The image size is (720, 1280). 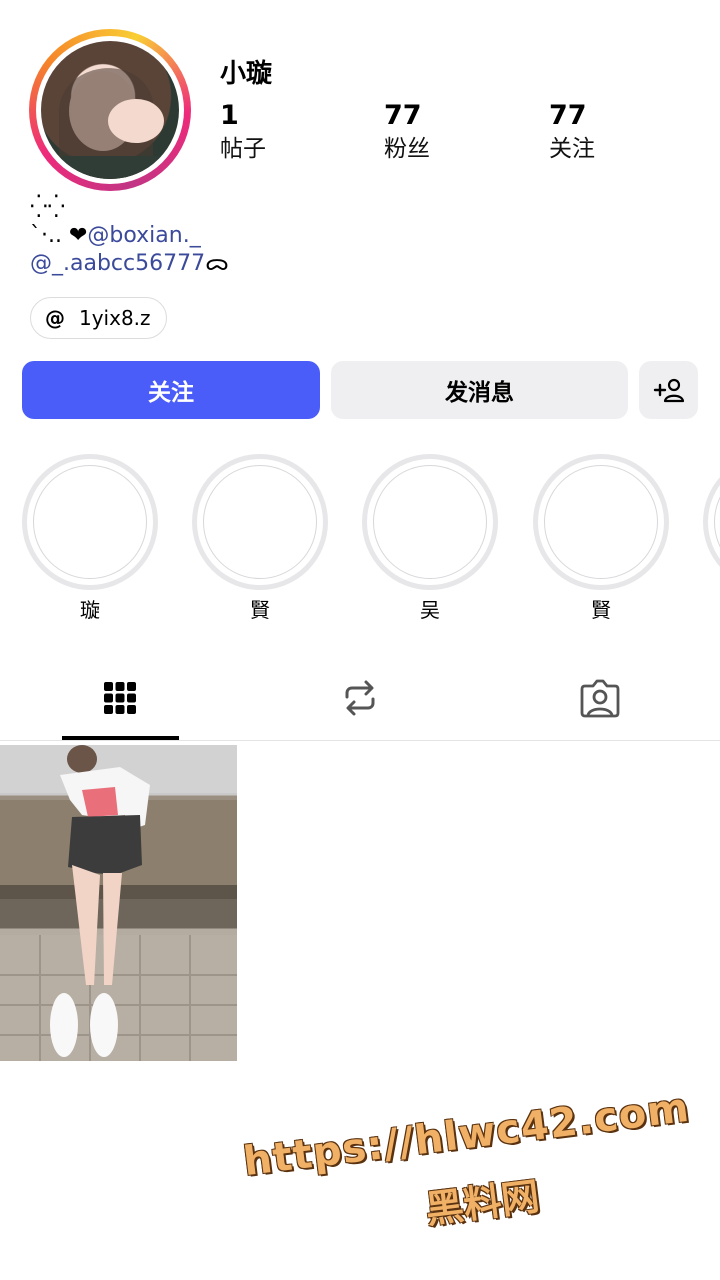 What do you see at coordinates (229, 115) in the screenshot?
I see `stat-posts-value: 1` at bounding box center [229, 115].